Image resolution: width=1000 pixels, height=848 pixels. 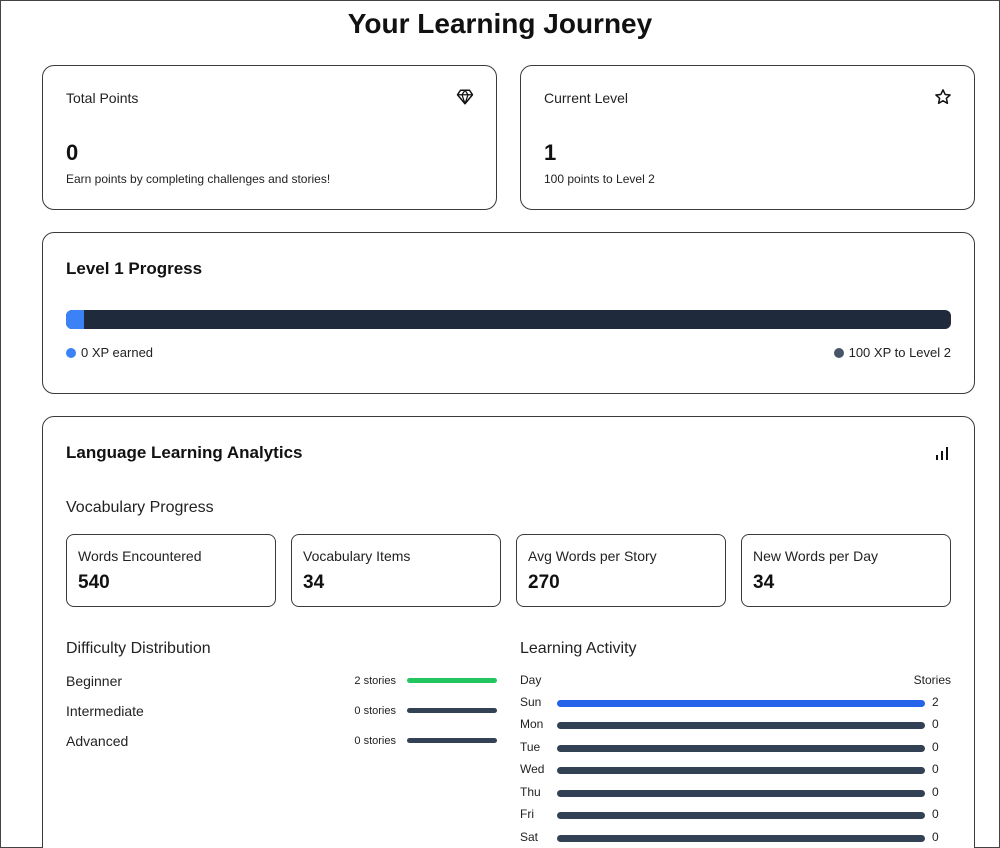 I want to click on page-title: Your Learning Journey, so click(x=500, y=23).